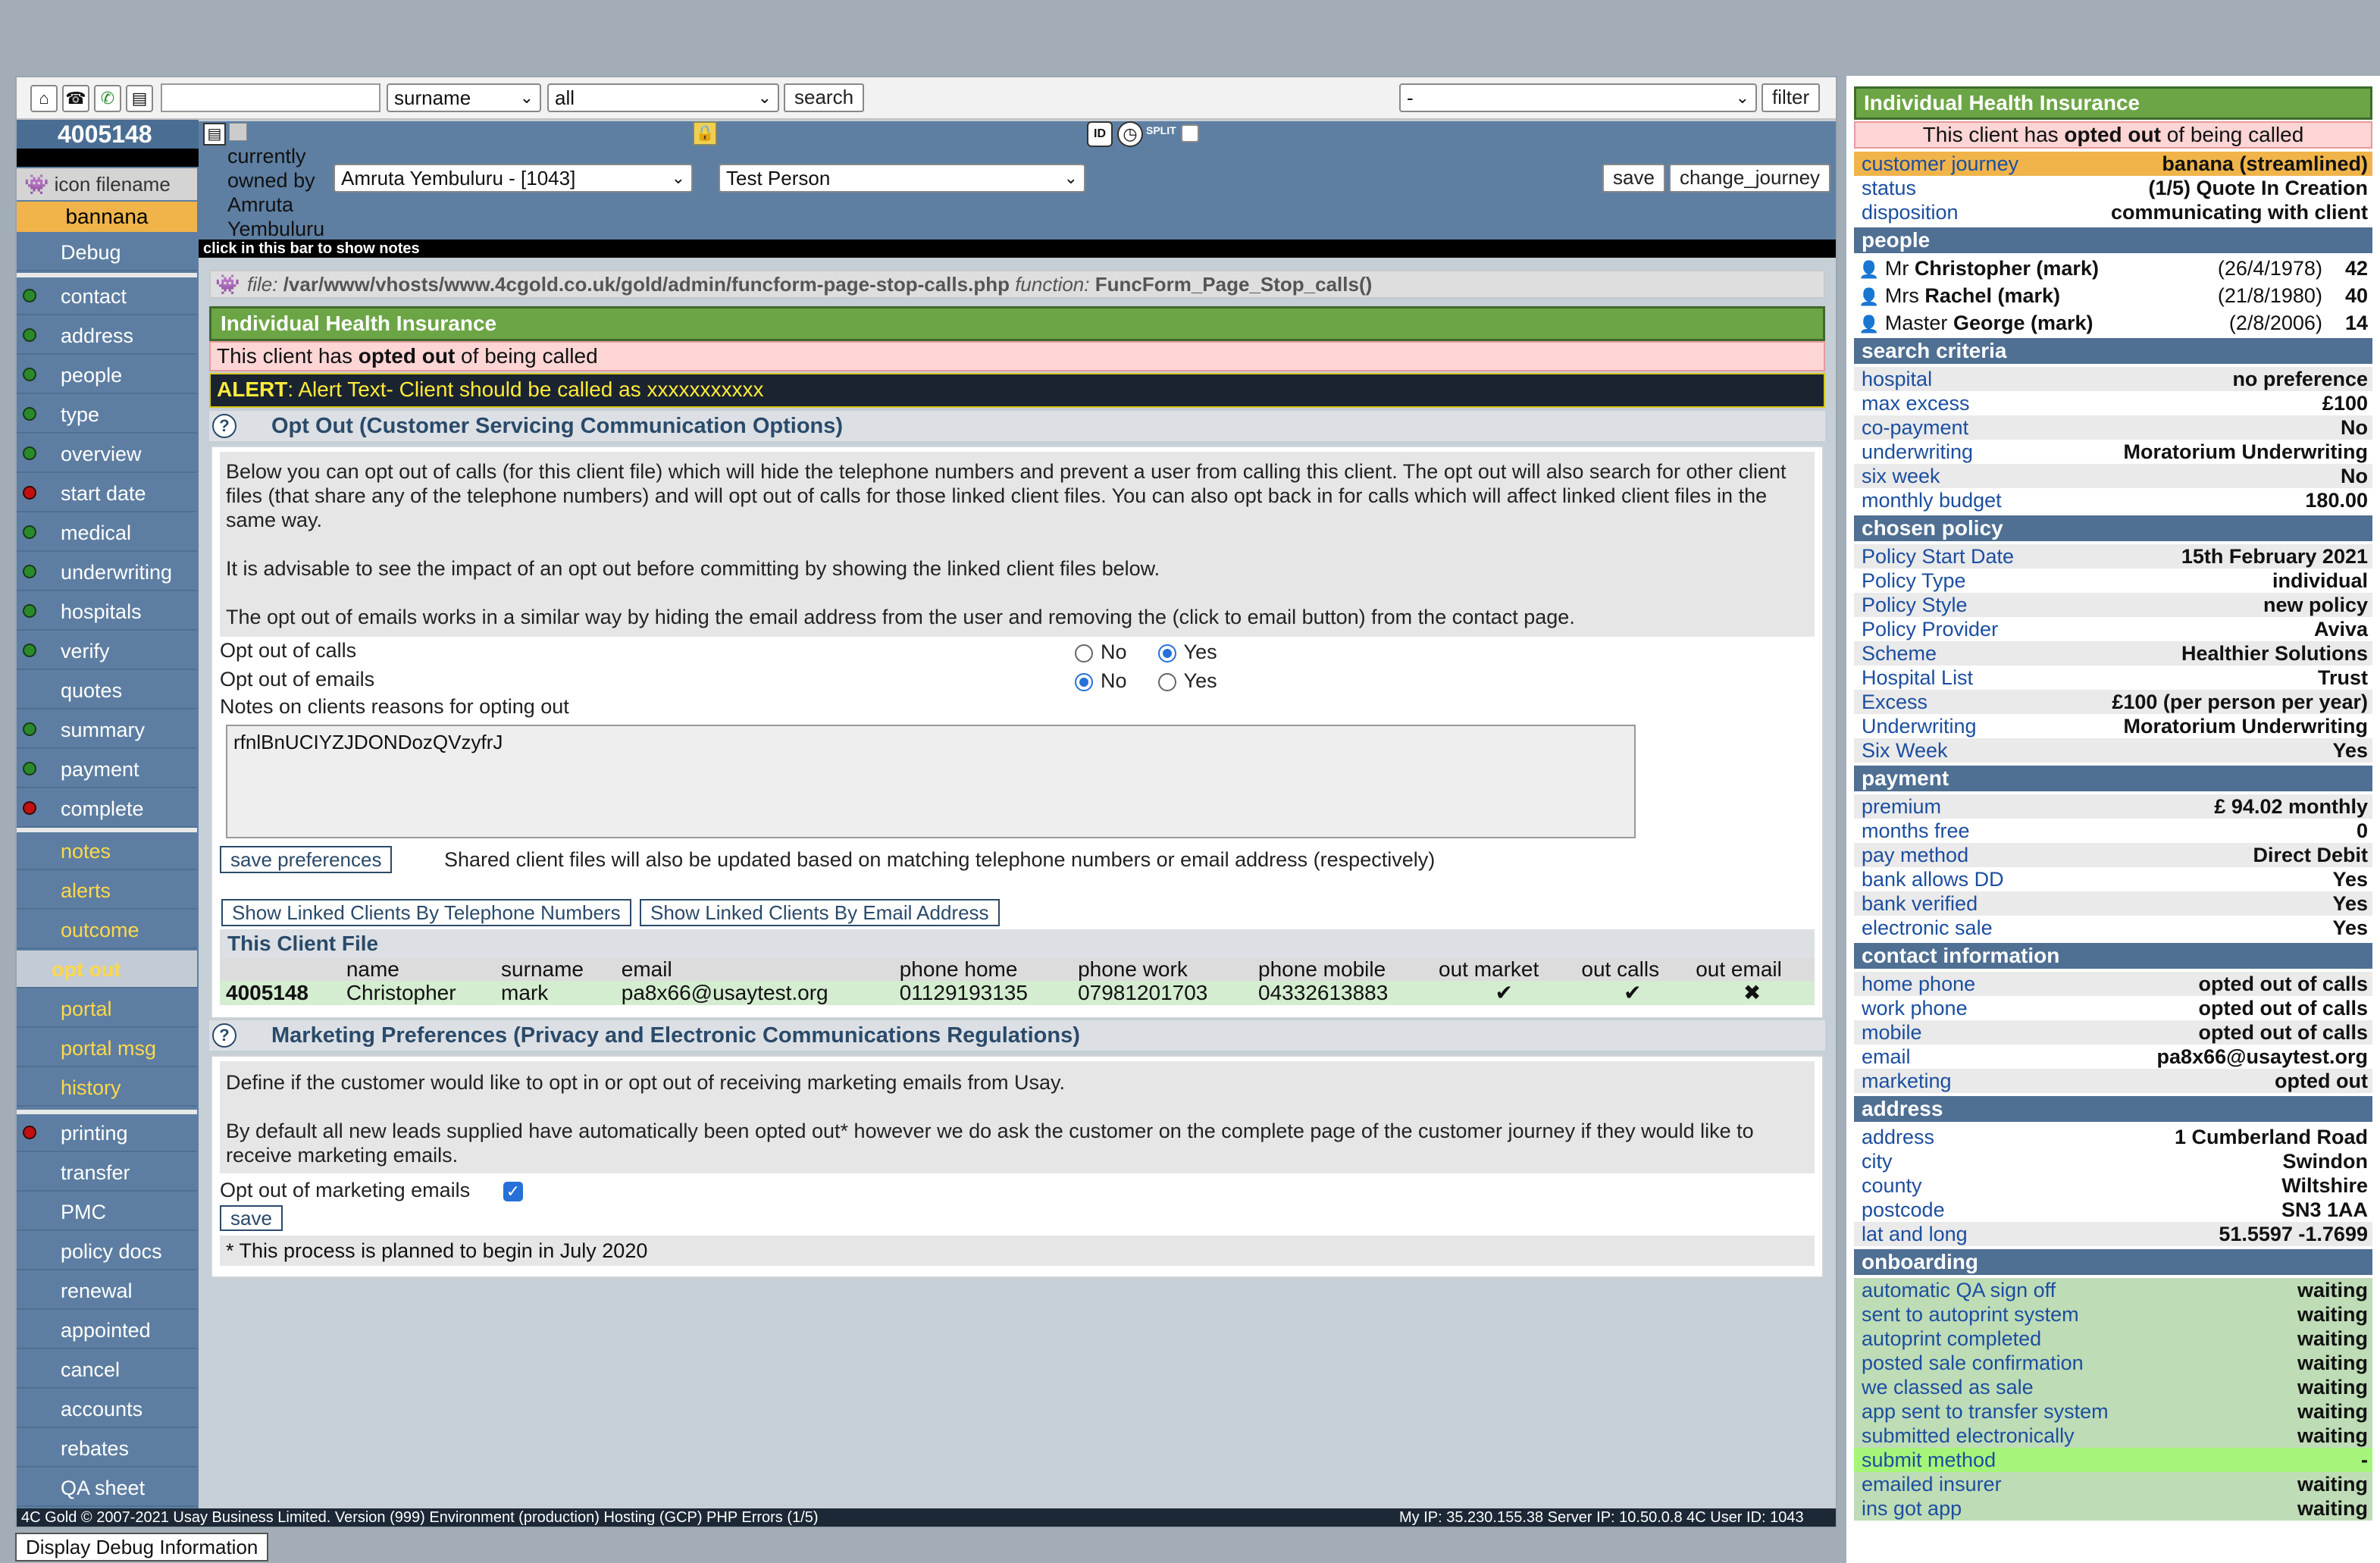 The width and height of the screenshot is (2380, 1563). I want to click on summary-key: bank verified, so click(1920, 903).